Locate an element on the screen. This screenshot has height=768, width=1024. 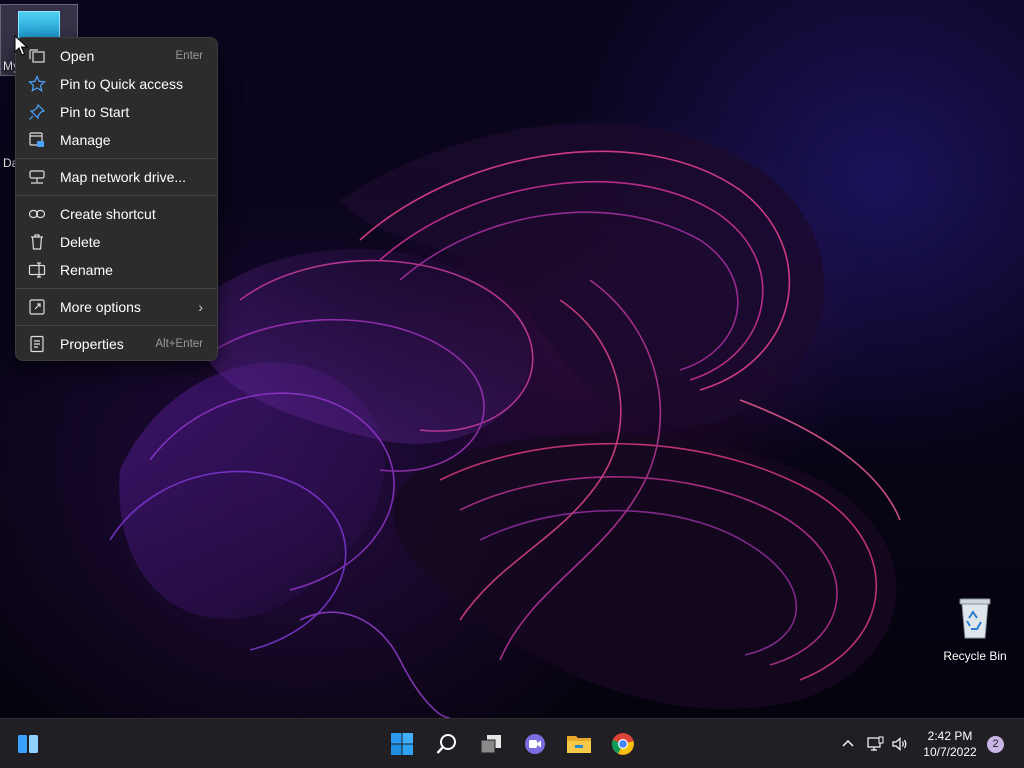
task-view-button is located at coordinates (491, 744).